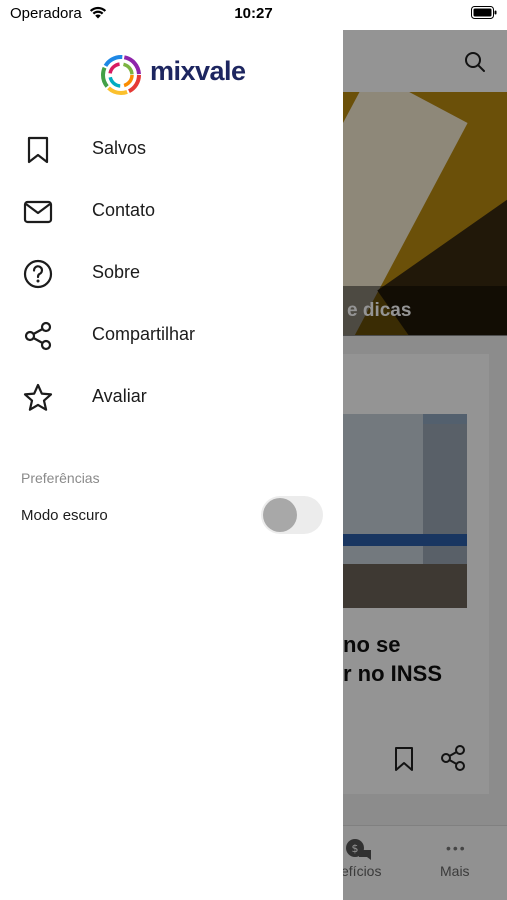 The width and height of the screenshot is (507, 900). I want to click on mixvale-logo: mixvale, so click(180, 75).